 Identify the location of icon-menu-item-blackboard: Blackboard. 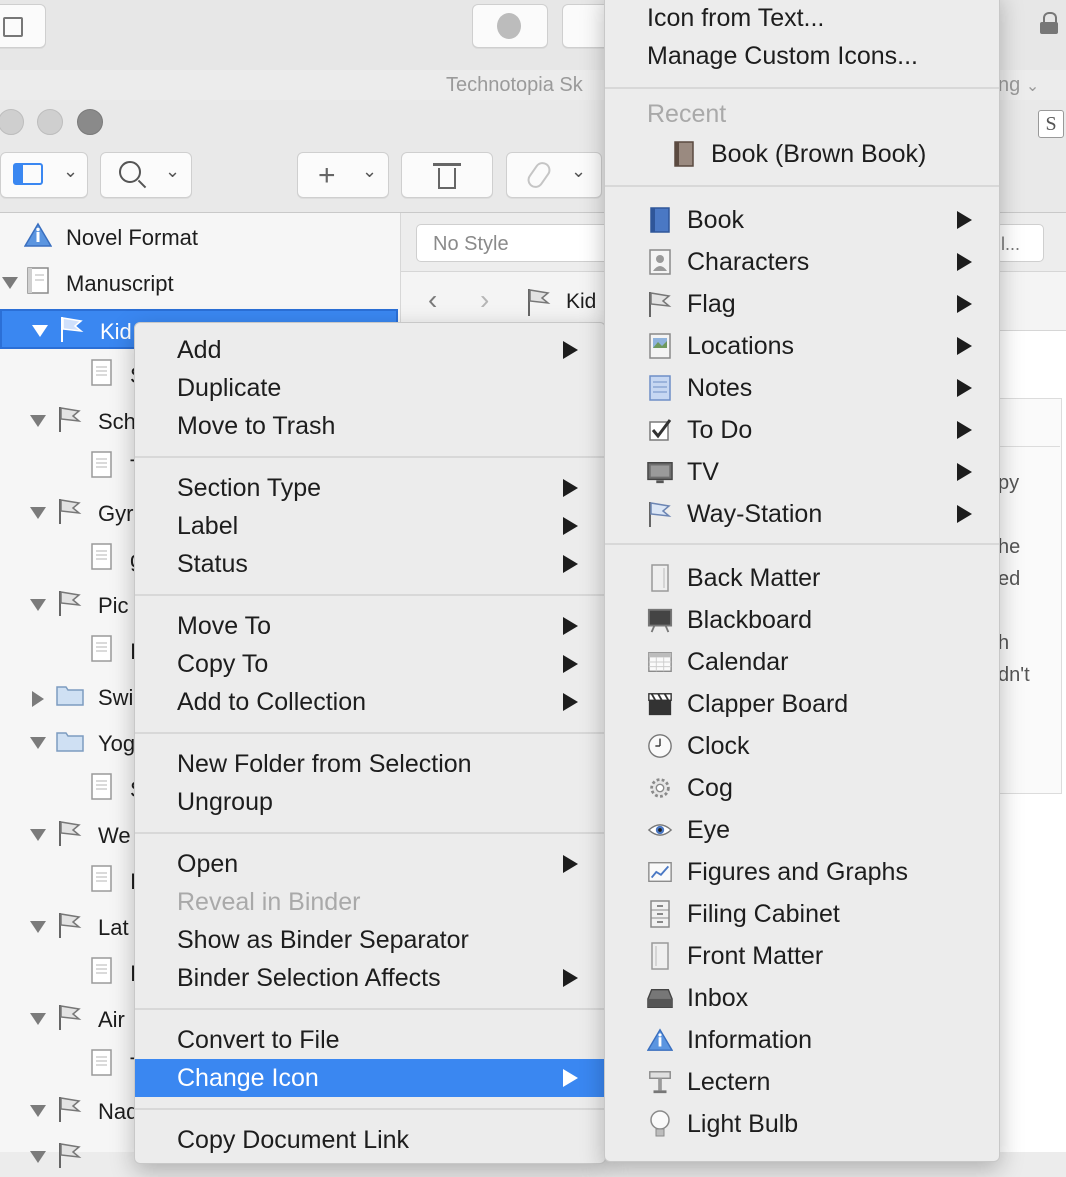
(802, 620).